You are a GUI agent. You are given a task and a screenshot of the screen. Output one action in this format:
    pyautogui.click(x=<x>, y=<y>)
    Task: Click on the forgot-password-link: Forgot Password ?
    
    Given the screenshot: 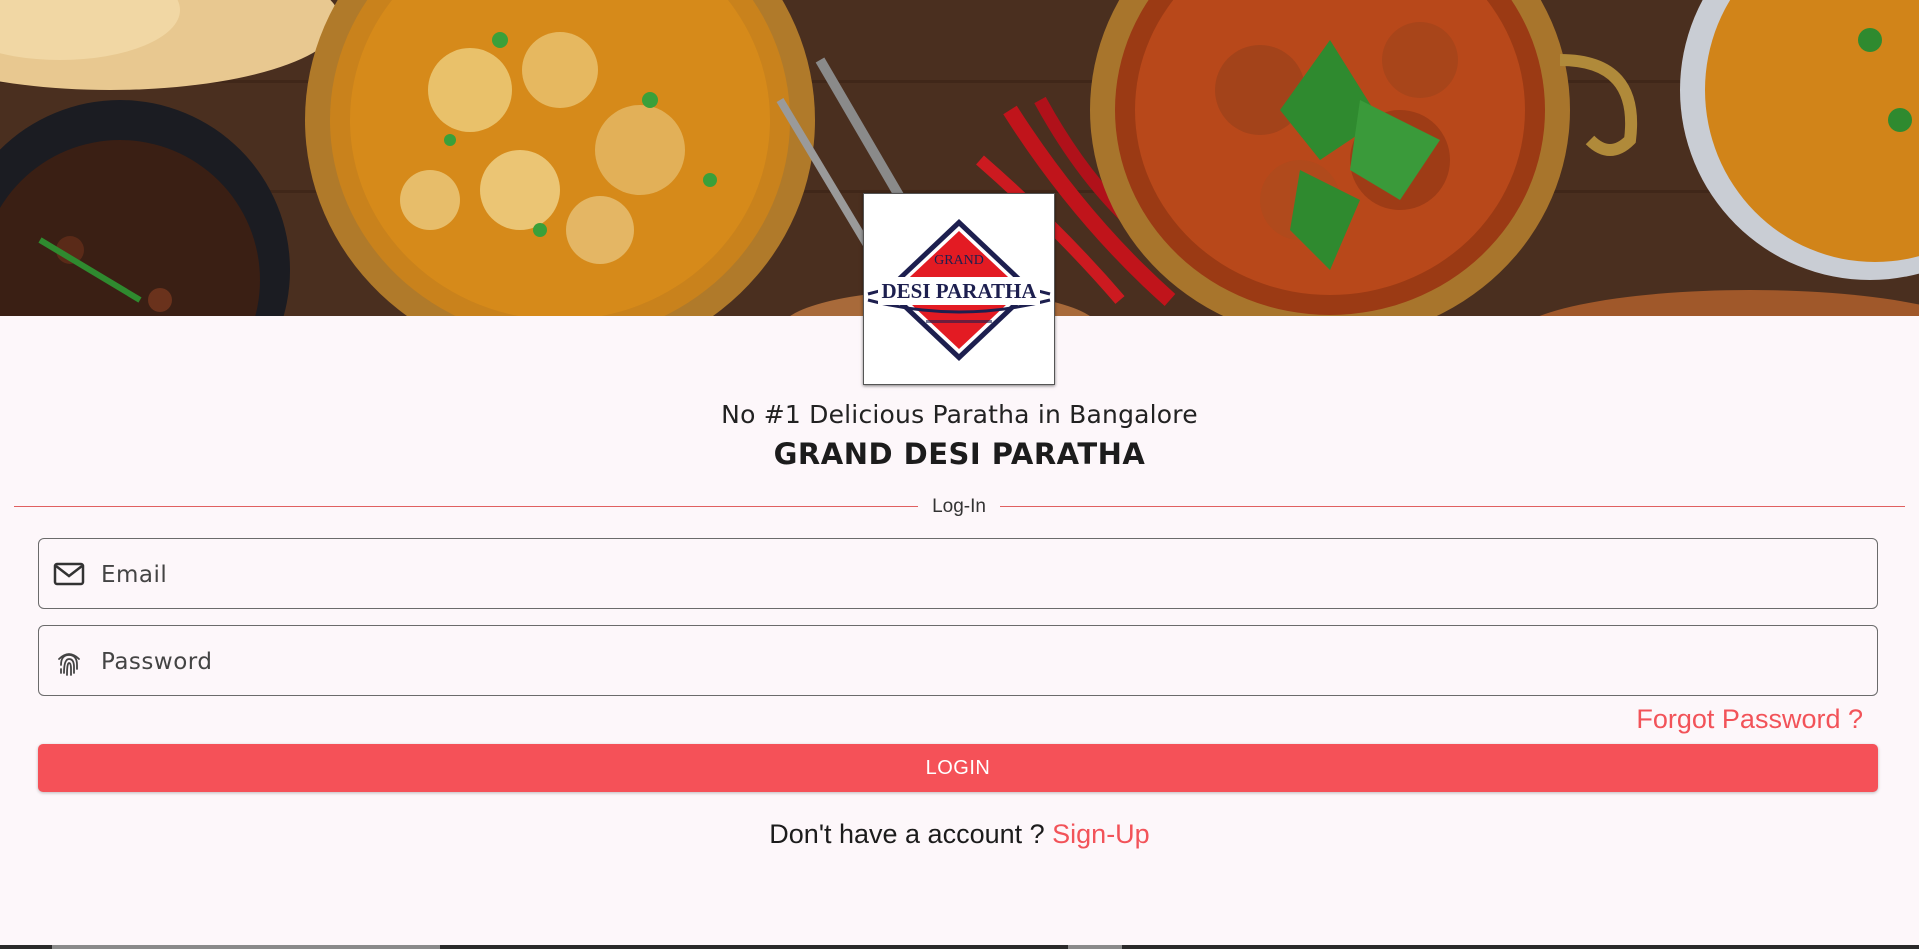 What is the action you would take?
    pyautogui.click(x=1749, y=719)
    